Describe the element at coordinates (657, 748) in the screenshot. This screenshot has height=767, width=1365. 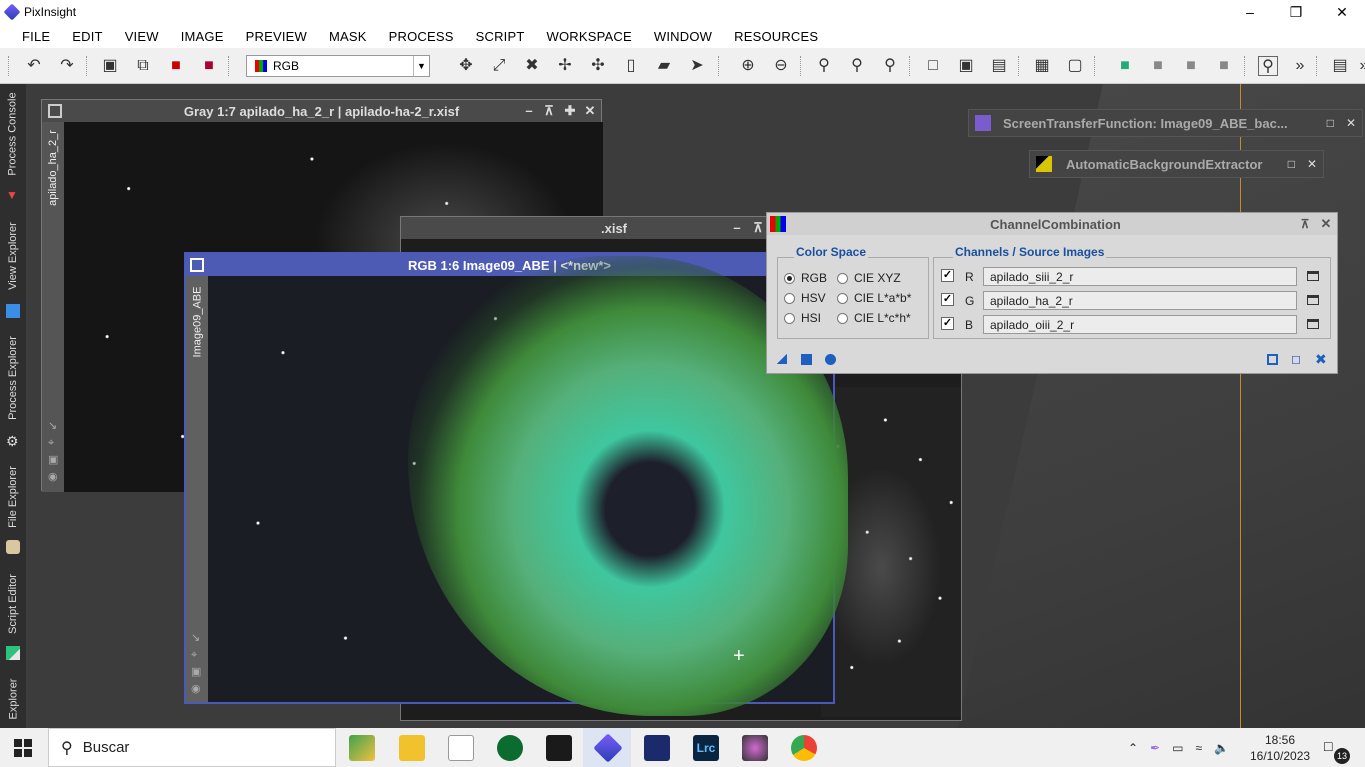
I see `taskbar-astro-app-icon` at that location.